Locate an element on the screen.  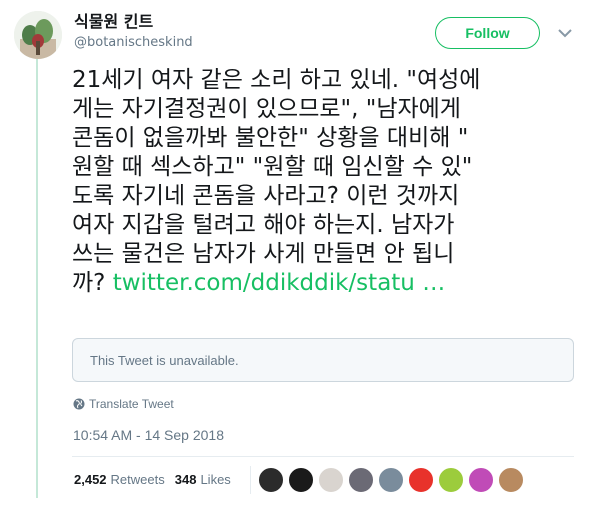
avatar is located at coordinates (38, 35).